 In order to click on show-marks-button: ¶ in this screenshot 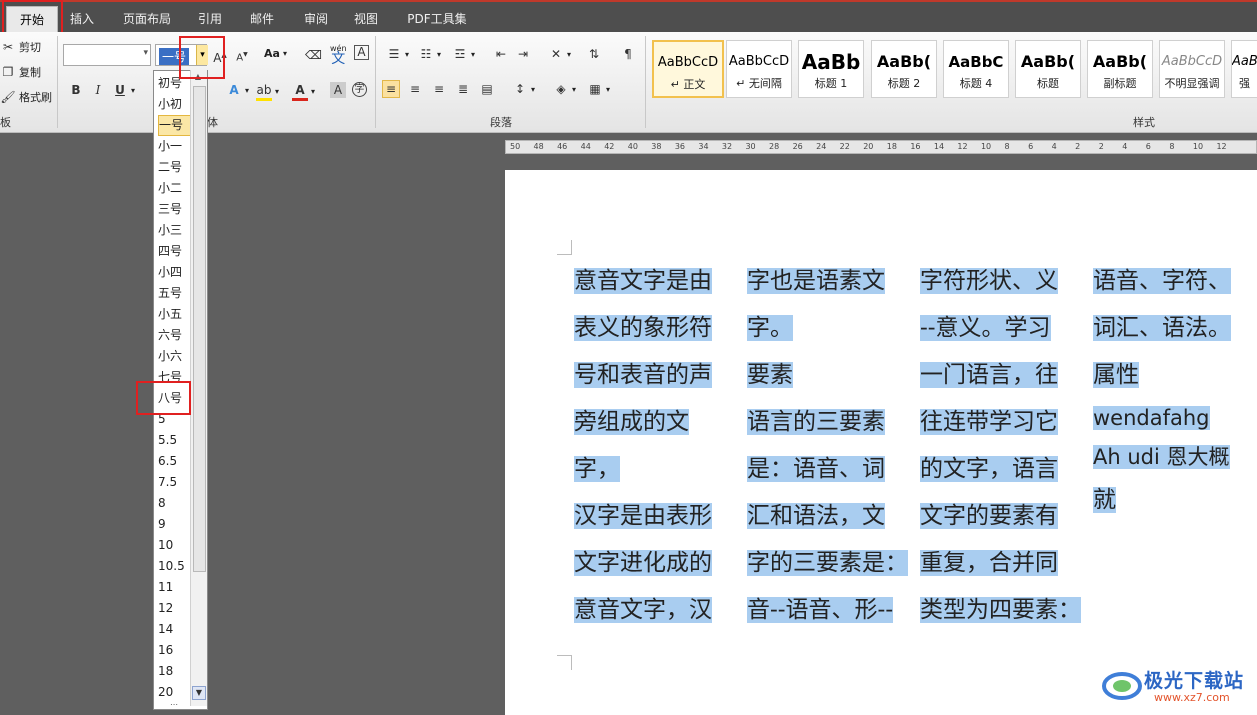, I will do `click(628, 54)`.